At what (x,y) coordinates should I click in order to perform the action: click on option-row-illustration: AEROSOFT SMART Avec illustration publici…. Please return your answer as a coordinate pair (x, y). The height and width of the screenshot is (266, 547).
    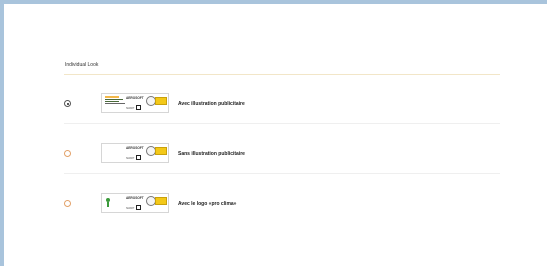
    Looking at the image, I should click on (282, 102).